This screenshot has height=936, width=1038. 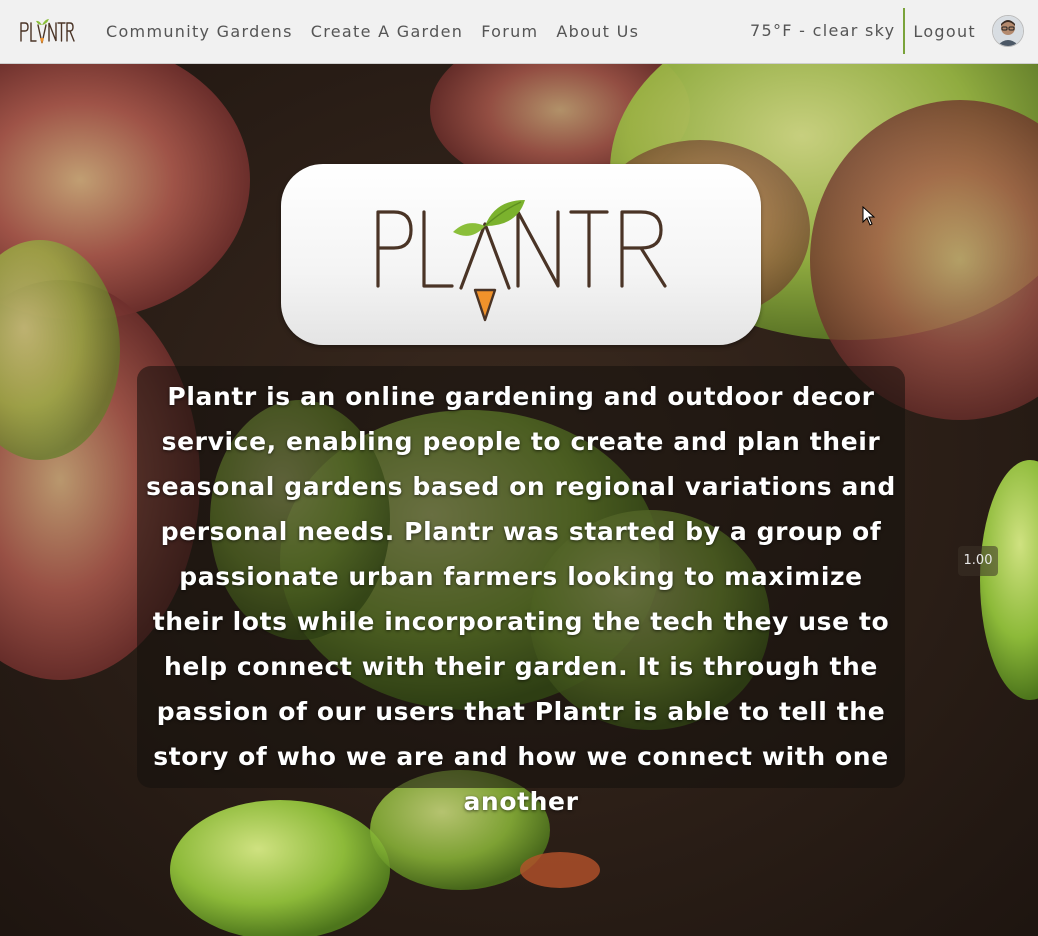 What do you see at coordinates (978, 561) in the screenshot?
I see `playback-speed-badge: 1.00` at bounding box center [978, 561].